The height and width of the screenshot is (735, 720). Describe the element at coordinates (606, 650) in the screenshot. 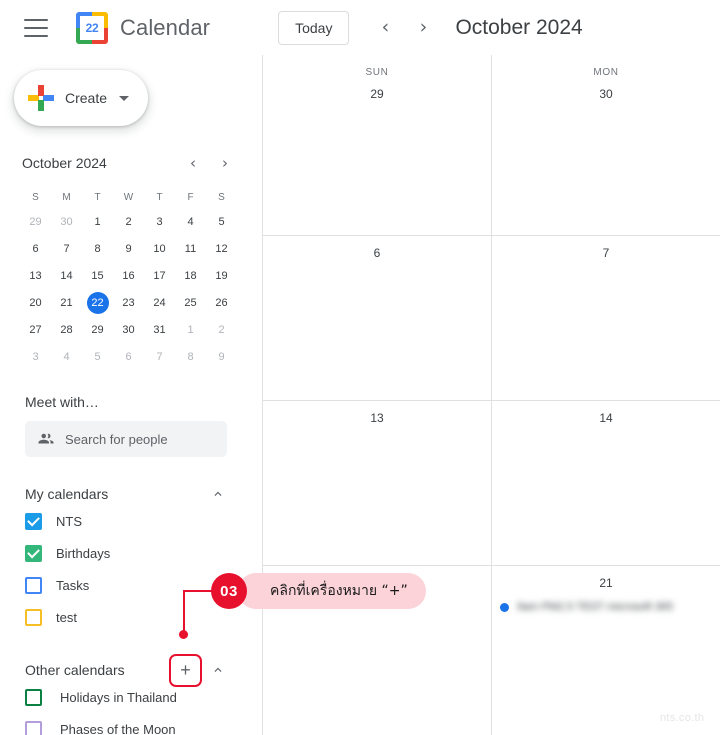

I see `day-cell: 21 9am PM2.5 TEST microsoft 365` at that location.